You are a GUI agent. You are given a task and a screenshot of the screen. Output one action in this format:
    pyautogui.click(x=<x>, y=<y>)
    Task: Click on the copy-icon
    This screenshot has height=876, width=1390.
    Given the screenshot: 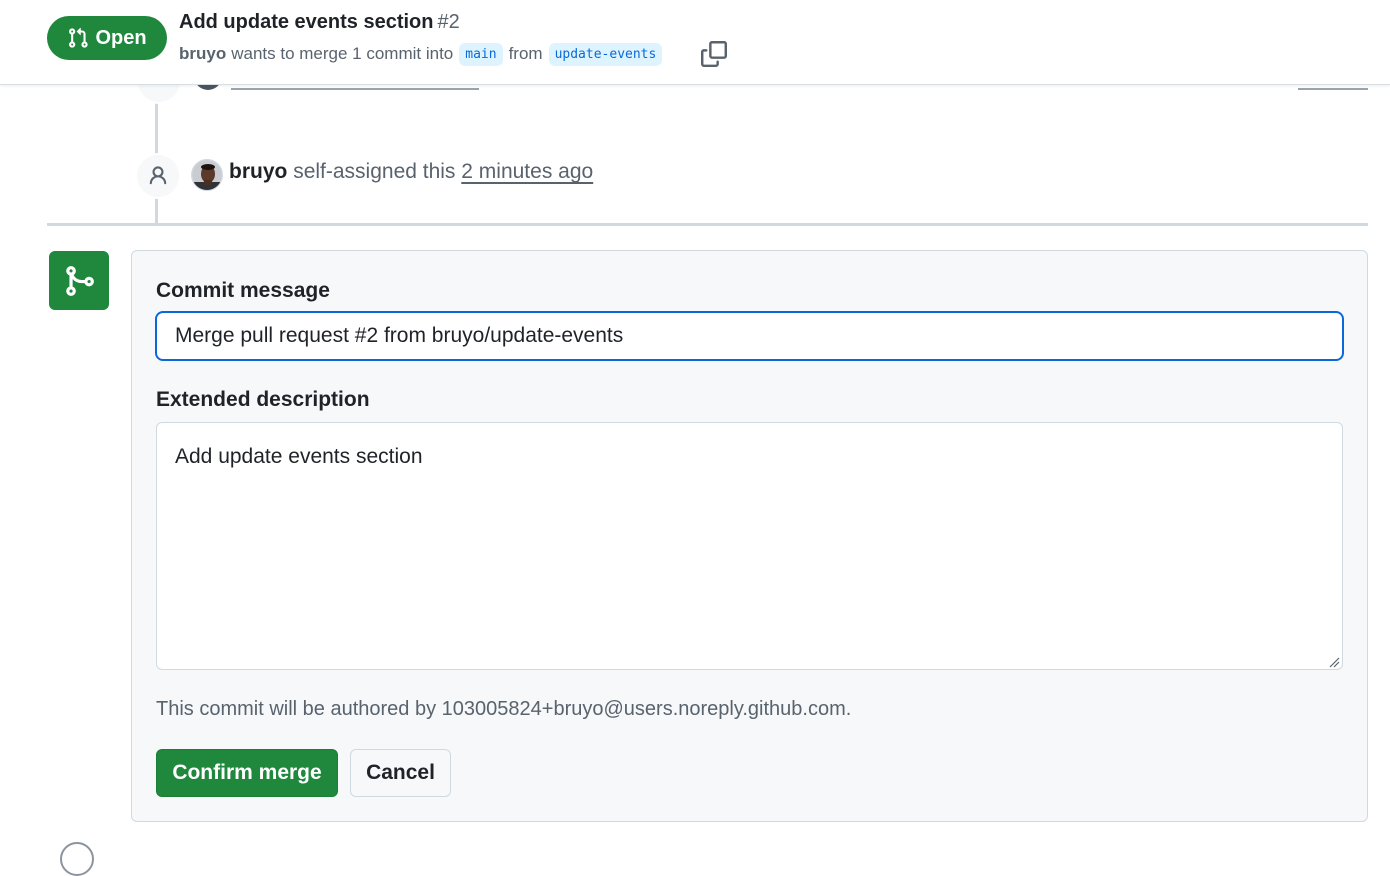 What is the action you would take?
    pyautogui.click(x=714, y=54)
    